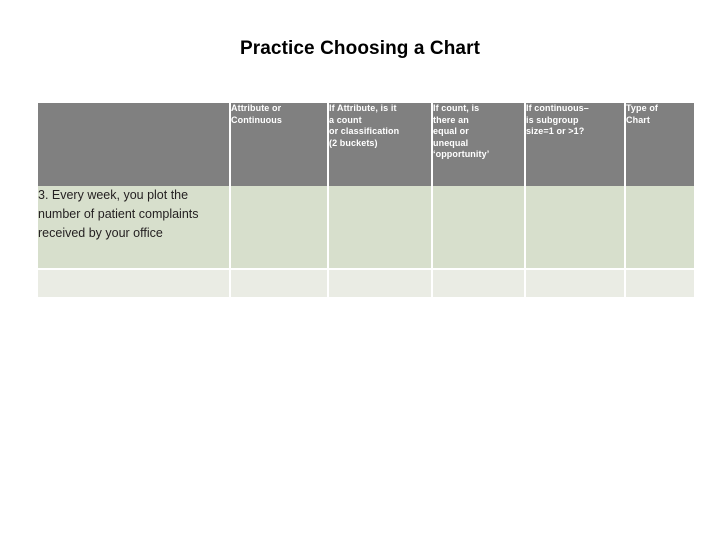 The width and height of the screenshot is (720, 540). I want to click on table-header-subgroup-size: If continuous– is subgroup size=1 or >1?, so click(575, 144).